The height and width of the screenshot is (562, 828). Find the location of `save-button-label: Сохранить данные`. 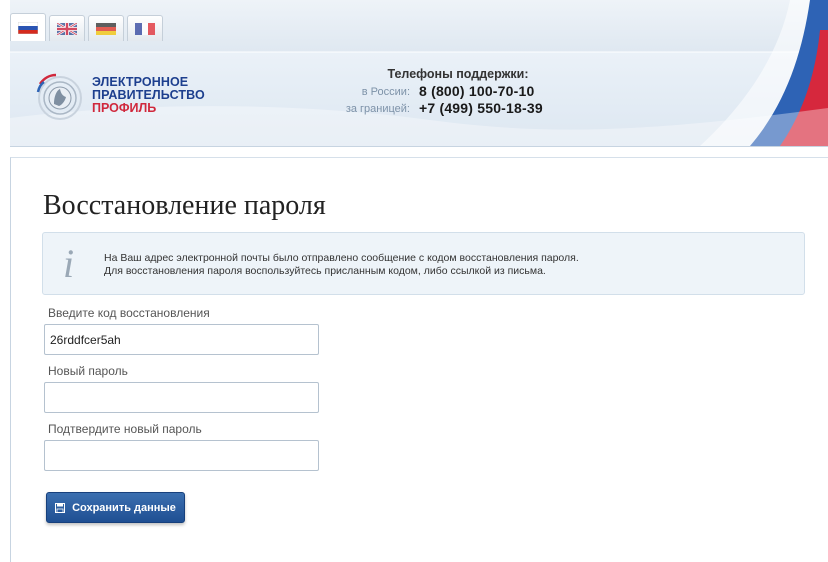

save-button-label: Сохранить данные is located at coordinates (124, 507).